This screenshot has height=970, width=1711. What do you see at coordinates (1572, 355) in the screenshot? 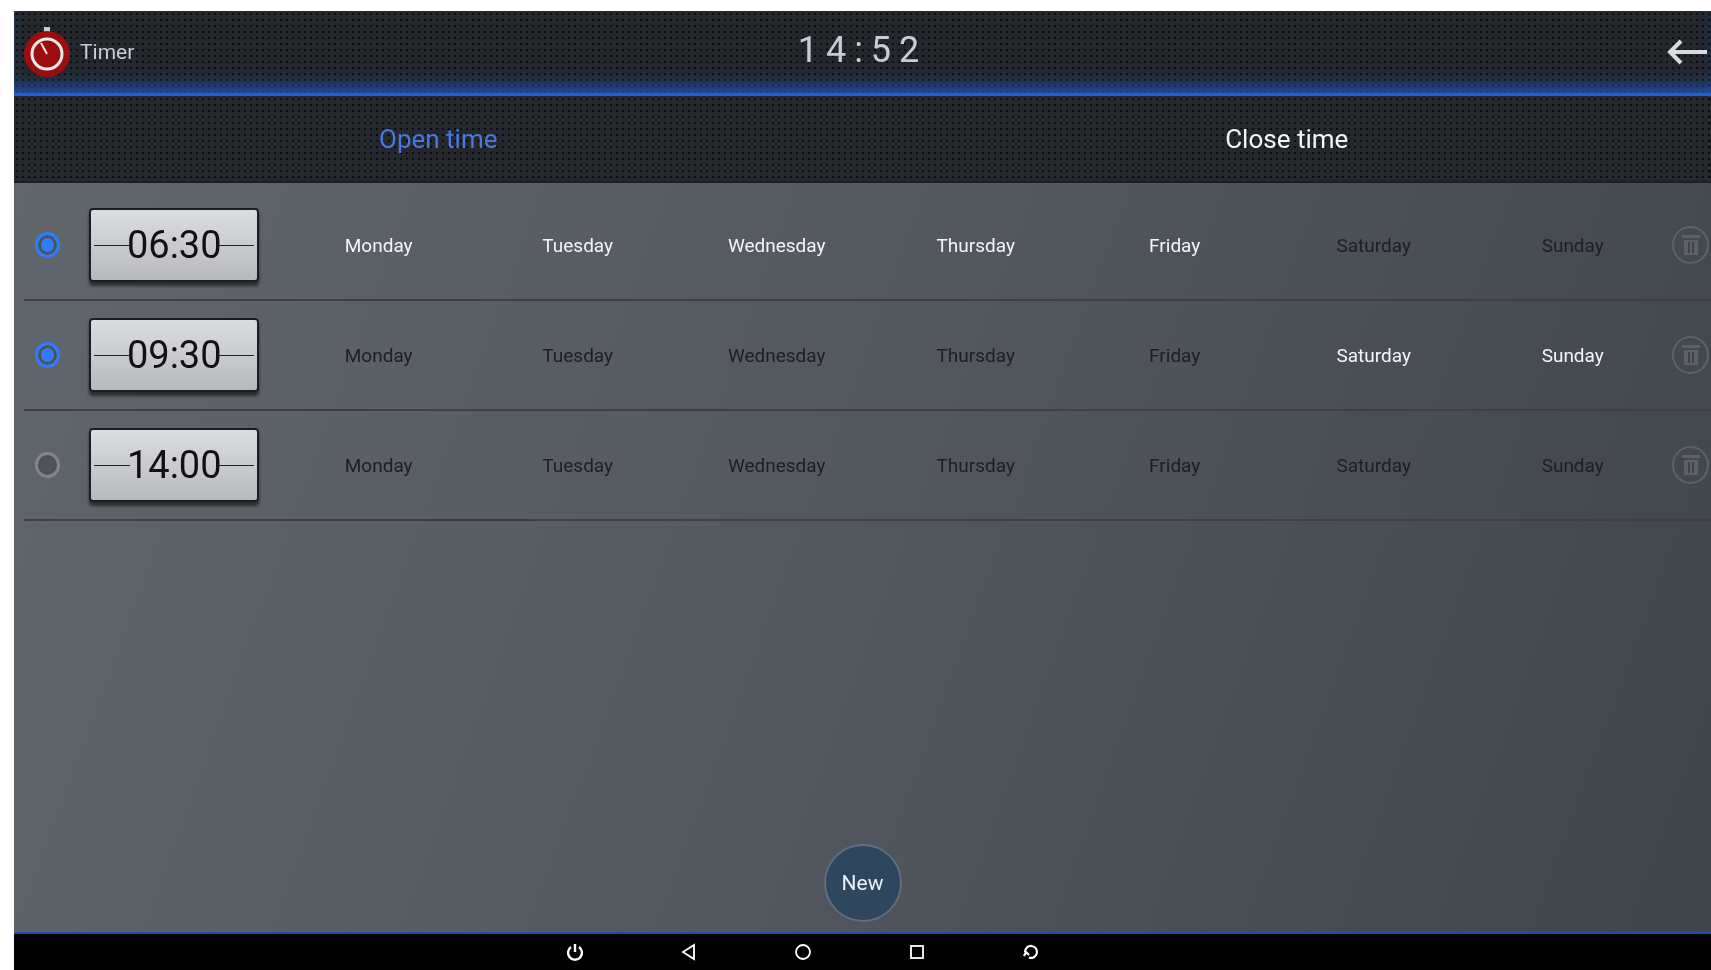
I see `day-toggle: Sunday` at bounding box center [1572, 355].